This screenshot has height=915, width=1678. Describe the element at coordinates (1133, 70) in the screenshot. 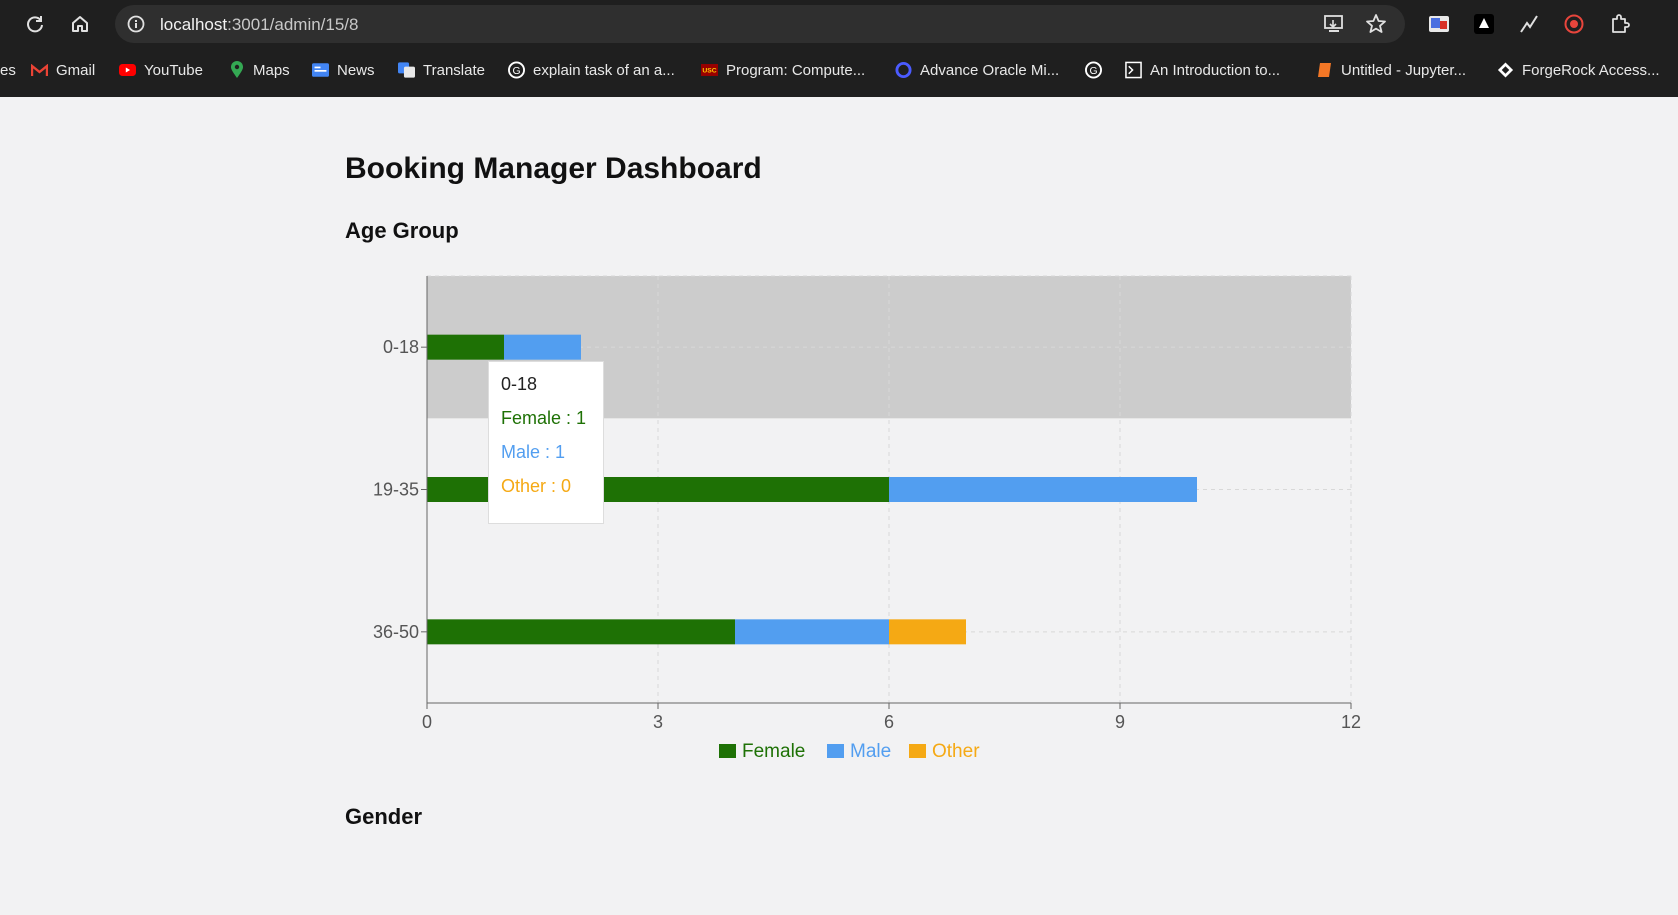

I see `terminal-icon` at that location.